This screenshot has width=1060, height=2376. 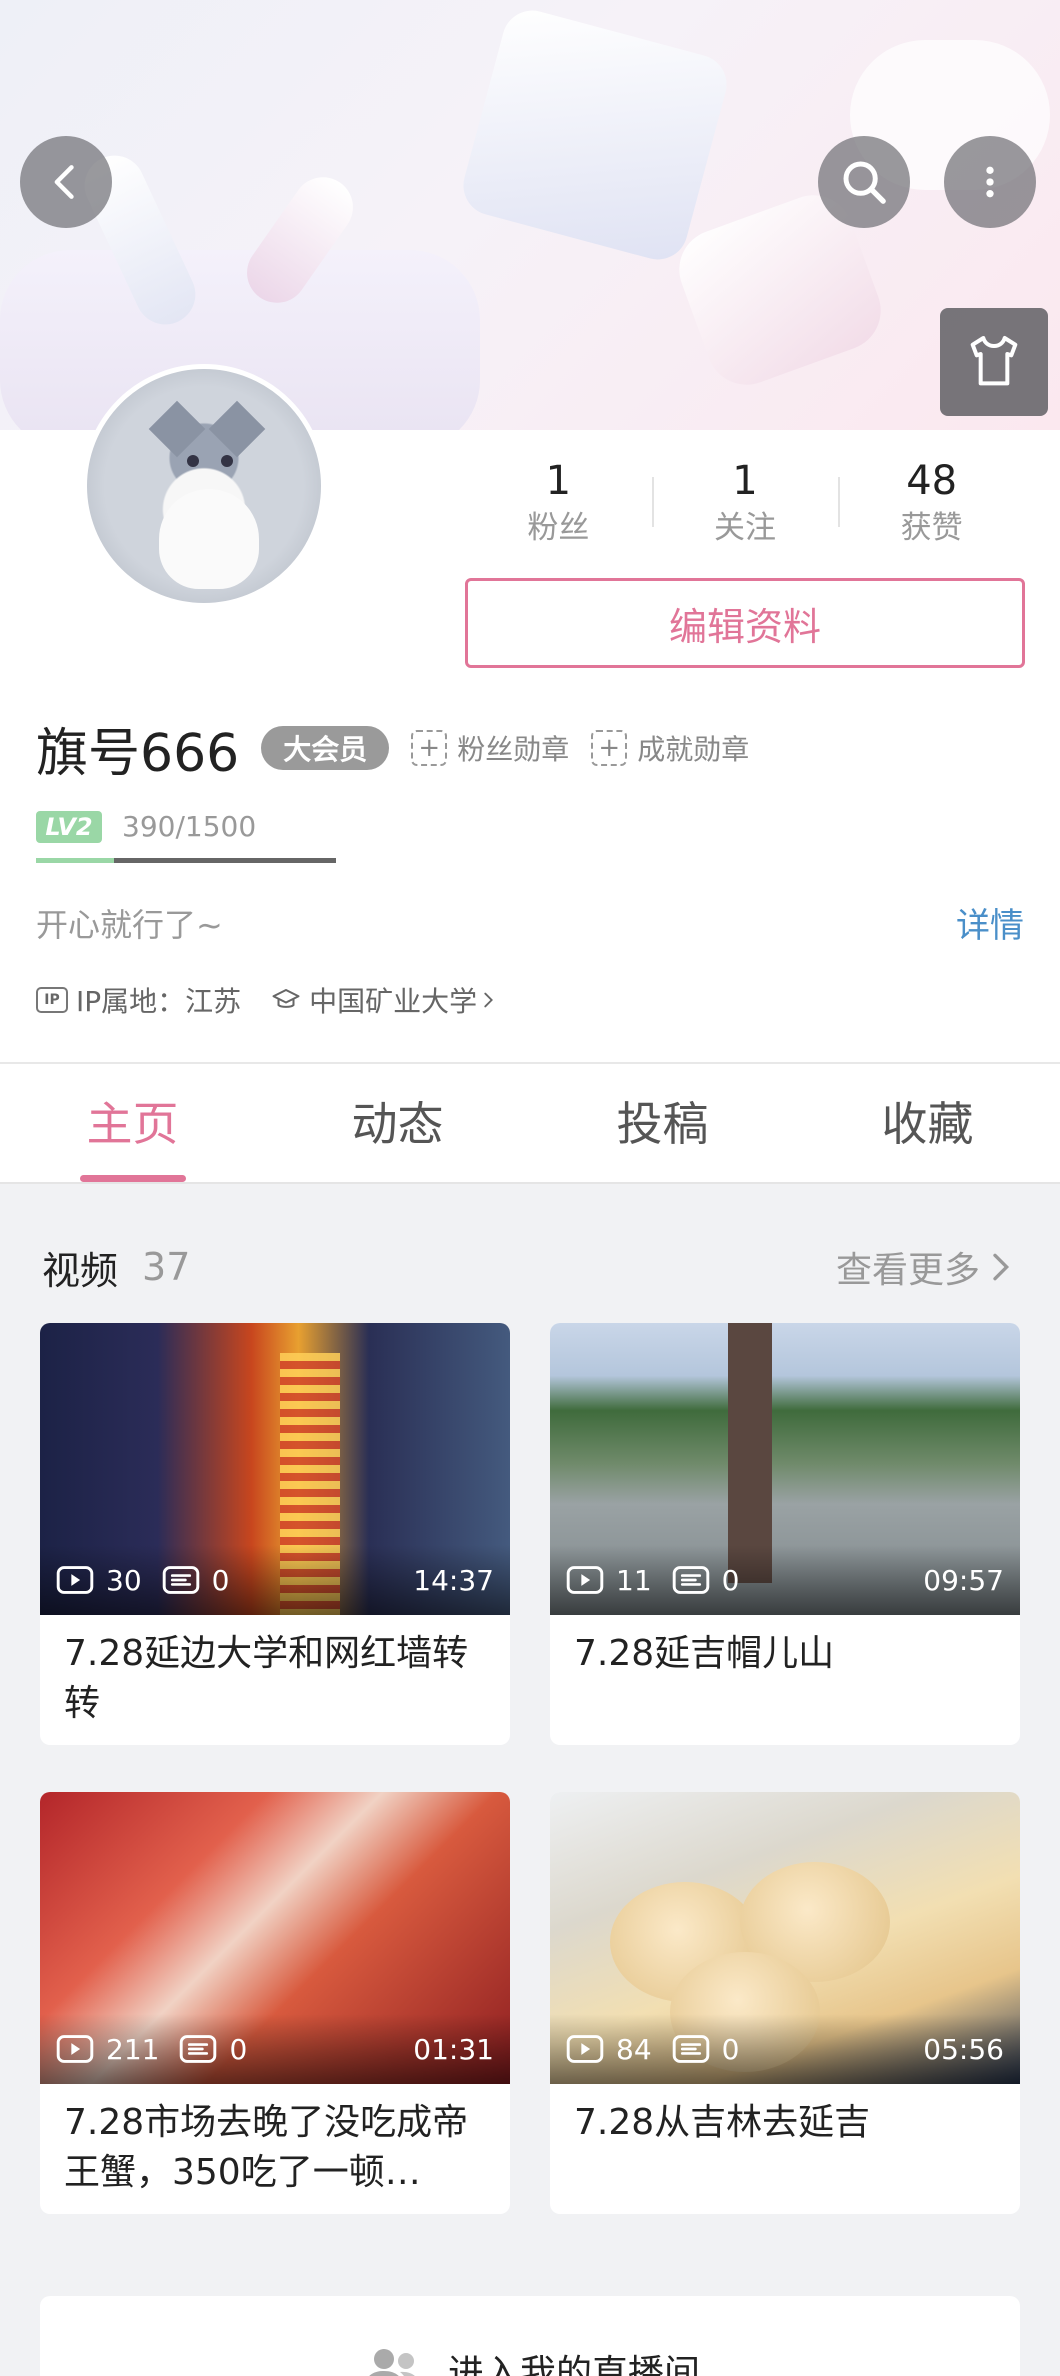 What do you see at coordinates (963, 2049) in the screenshot?
I see `video-duration: 05:56` at bounding box center [963, 2049].